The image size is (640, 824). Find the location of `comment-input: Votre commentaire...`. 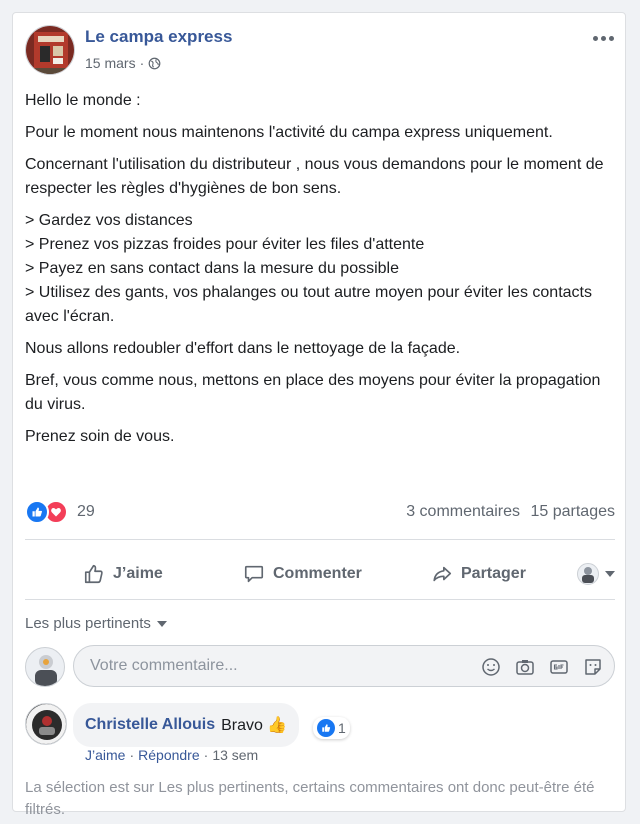

comment-input: Votre commentaire... is located at coordinates (344, 666).